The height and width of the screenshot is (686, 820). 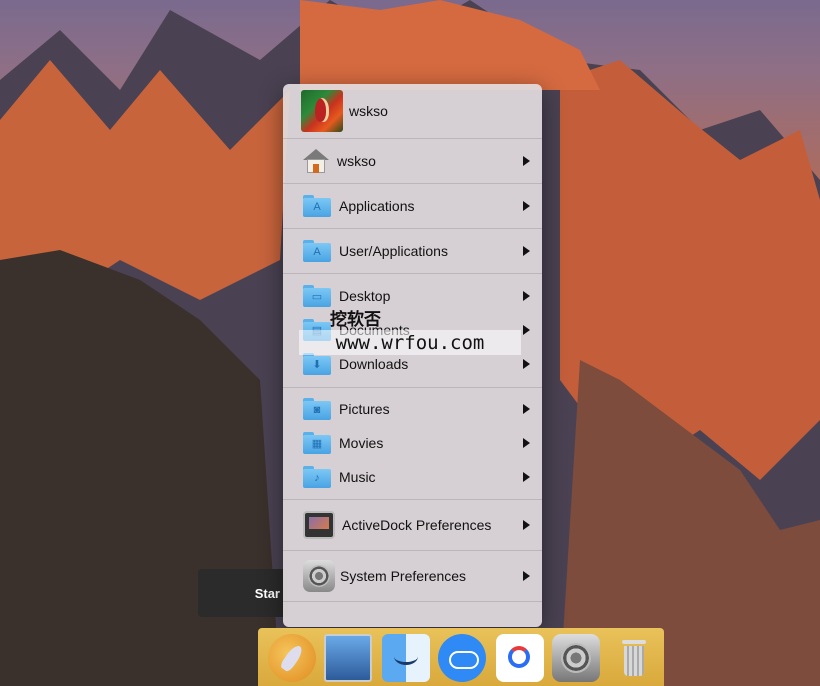 What do you see at coordinates (317, 477) in the screenshot?
I see `folder-music-icon: ♪` at bounding box center [317, 477].